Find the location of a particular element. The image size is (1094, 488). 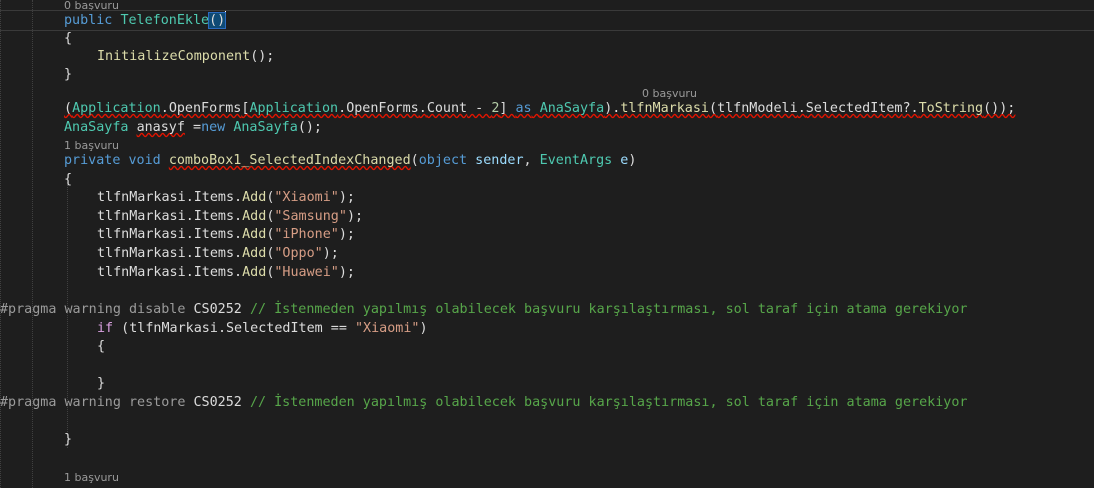

field-name: anasyf is located at coordinates (160, 127).